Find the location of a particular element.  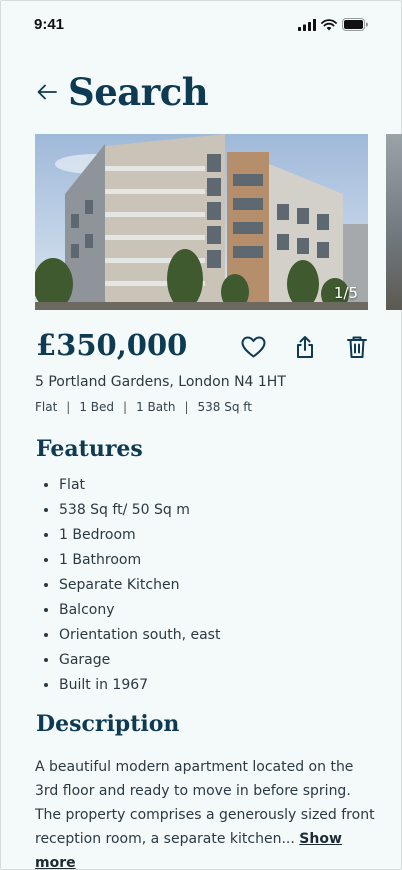

spec-type: Flat is located at coordinates (46, 407).